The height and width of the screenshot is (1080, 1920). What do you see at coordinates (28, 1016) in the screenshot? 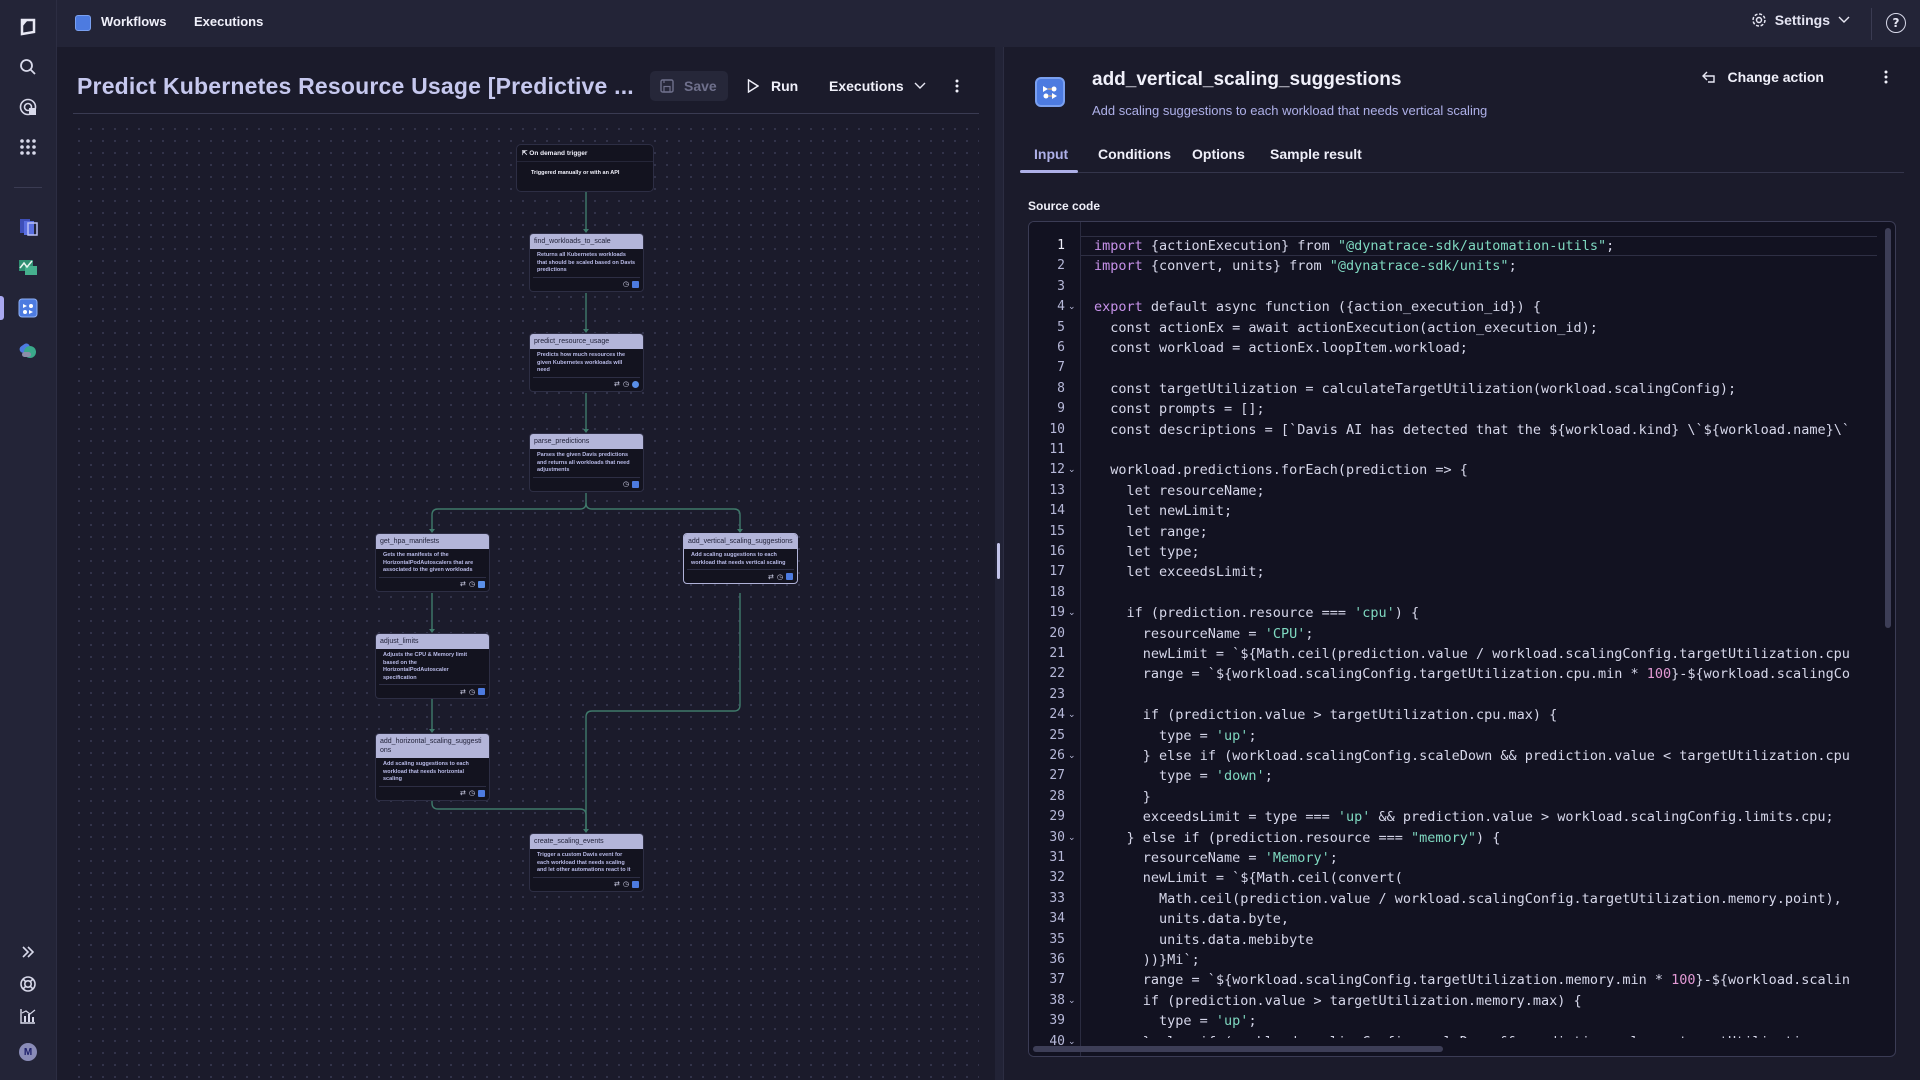
I see `whats-new-icon` at bounding box center [28, 1016].